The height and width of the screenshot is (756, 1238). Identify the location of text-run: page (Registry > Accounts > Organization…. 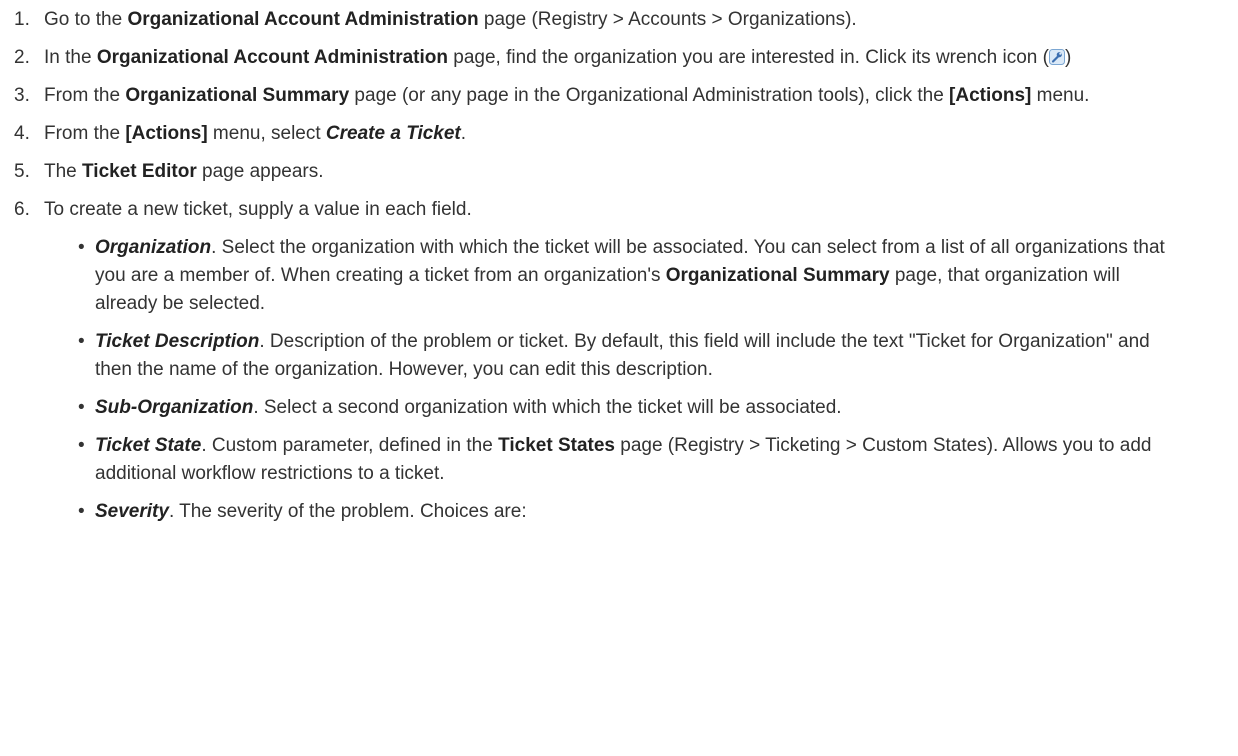
(667, 19).